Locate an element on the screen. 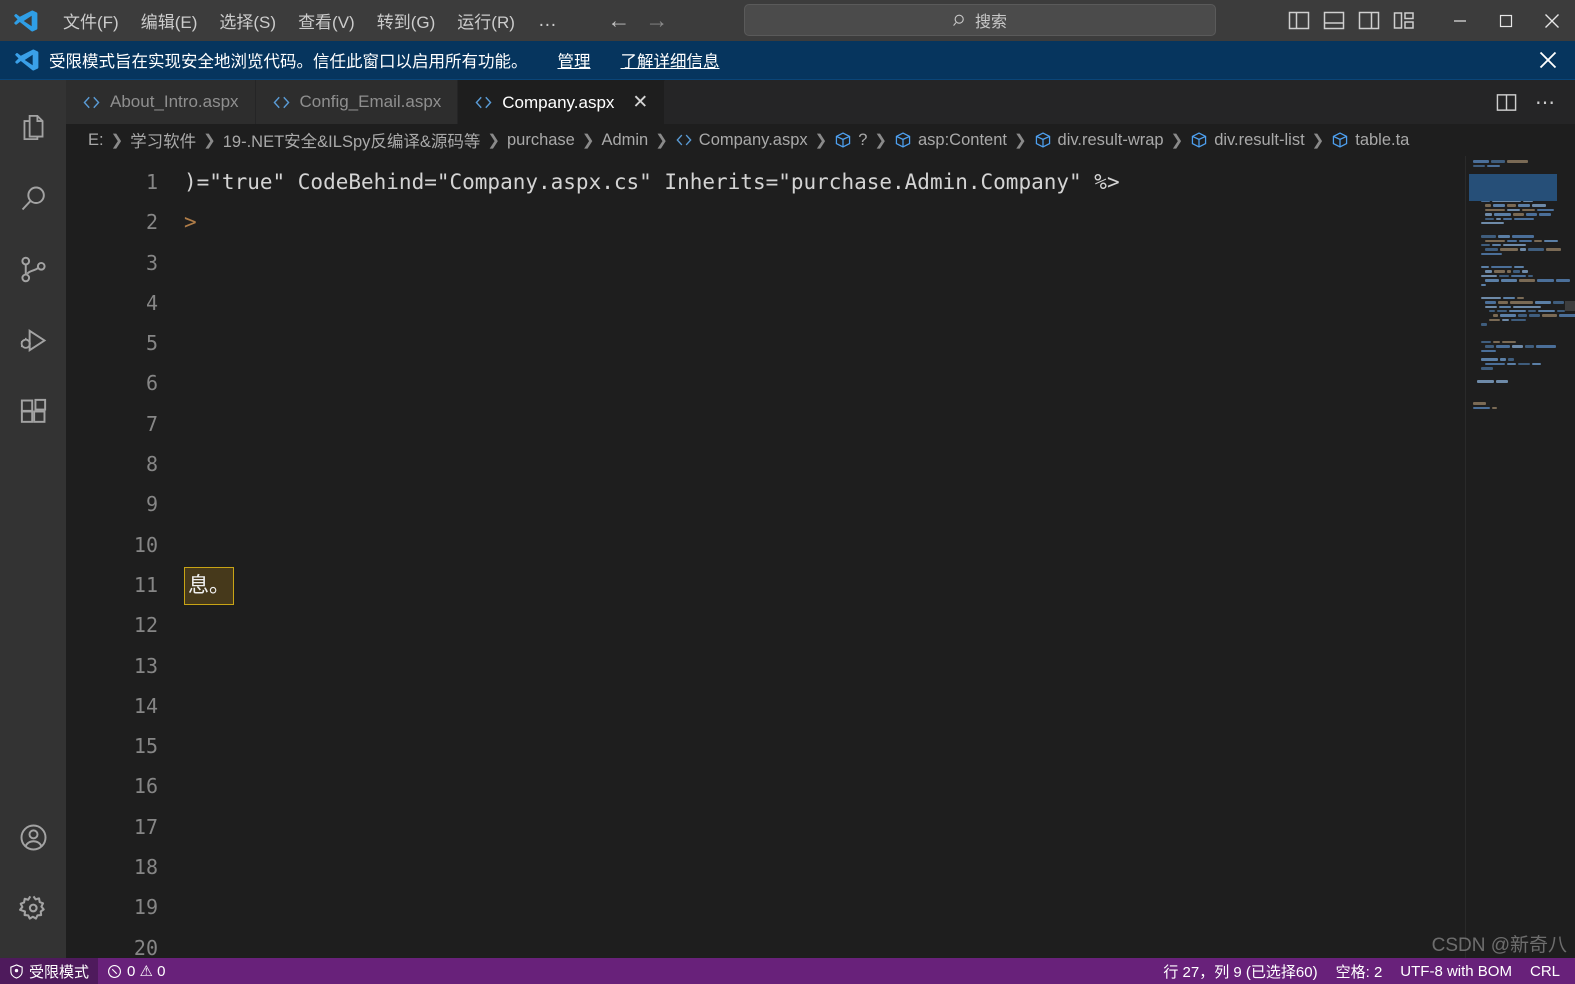 This screenshot has height=984, width=1575. customize-layout-icon is located at coordinates (1404, 20).